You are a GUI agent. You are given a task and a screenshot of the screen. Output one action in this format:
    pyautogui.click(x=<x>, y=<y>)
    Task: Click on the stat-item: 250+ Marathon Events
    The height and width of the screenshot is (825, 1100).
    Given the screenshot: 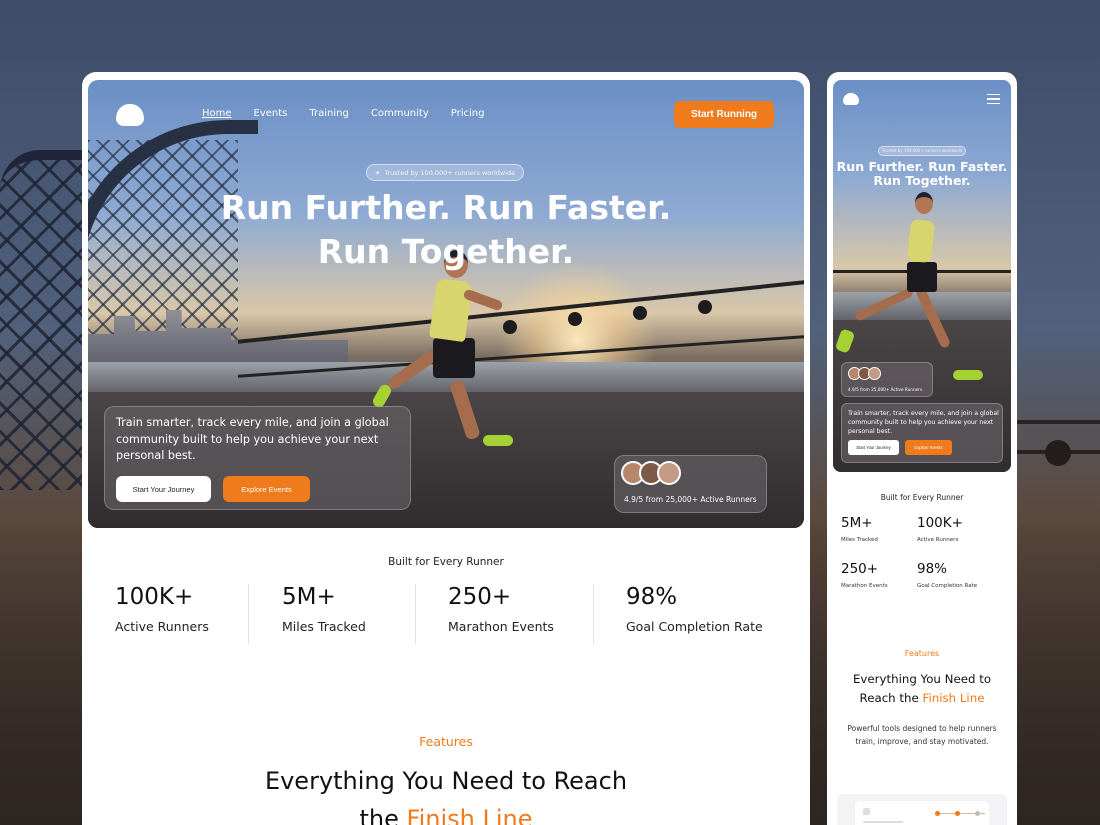 What is the action you would take?
    pyautogui.click(x=501, y=609)
    